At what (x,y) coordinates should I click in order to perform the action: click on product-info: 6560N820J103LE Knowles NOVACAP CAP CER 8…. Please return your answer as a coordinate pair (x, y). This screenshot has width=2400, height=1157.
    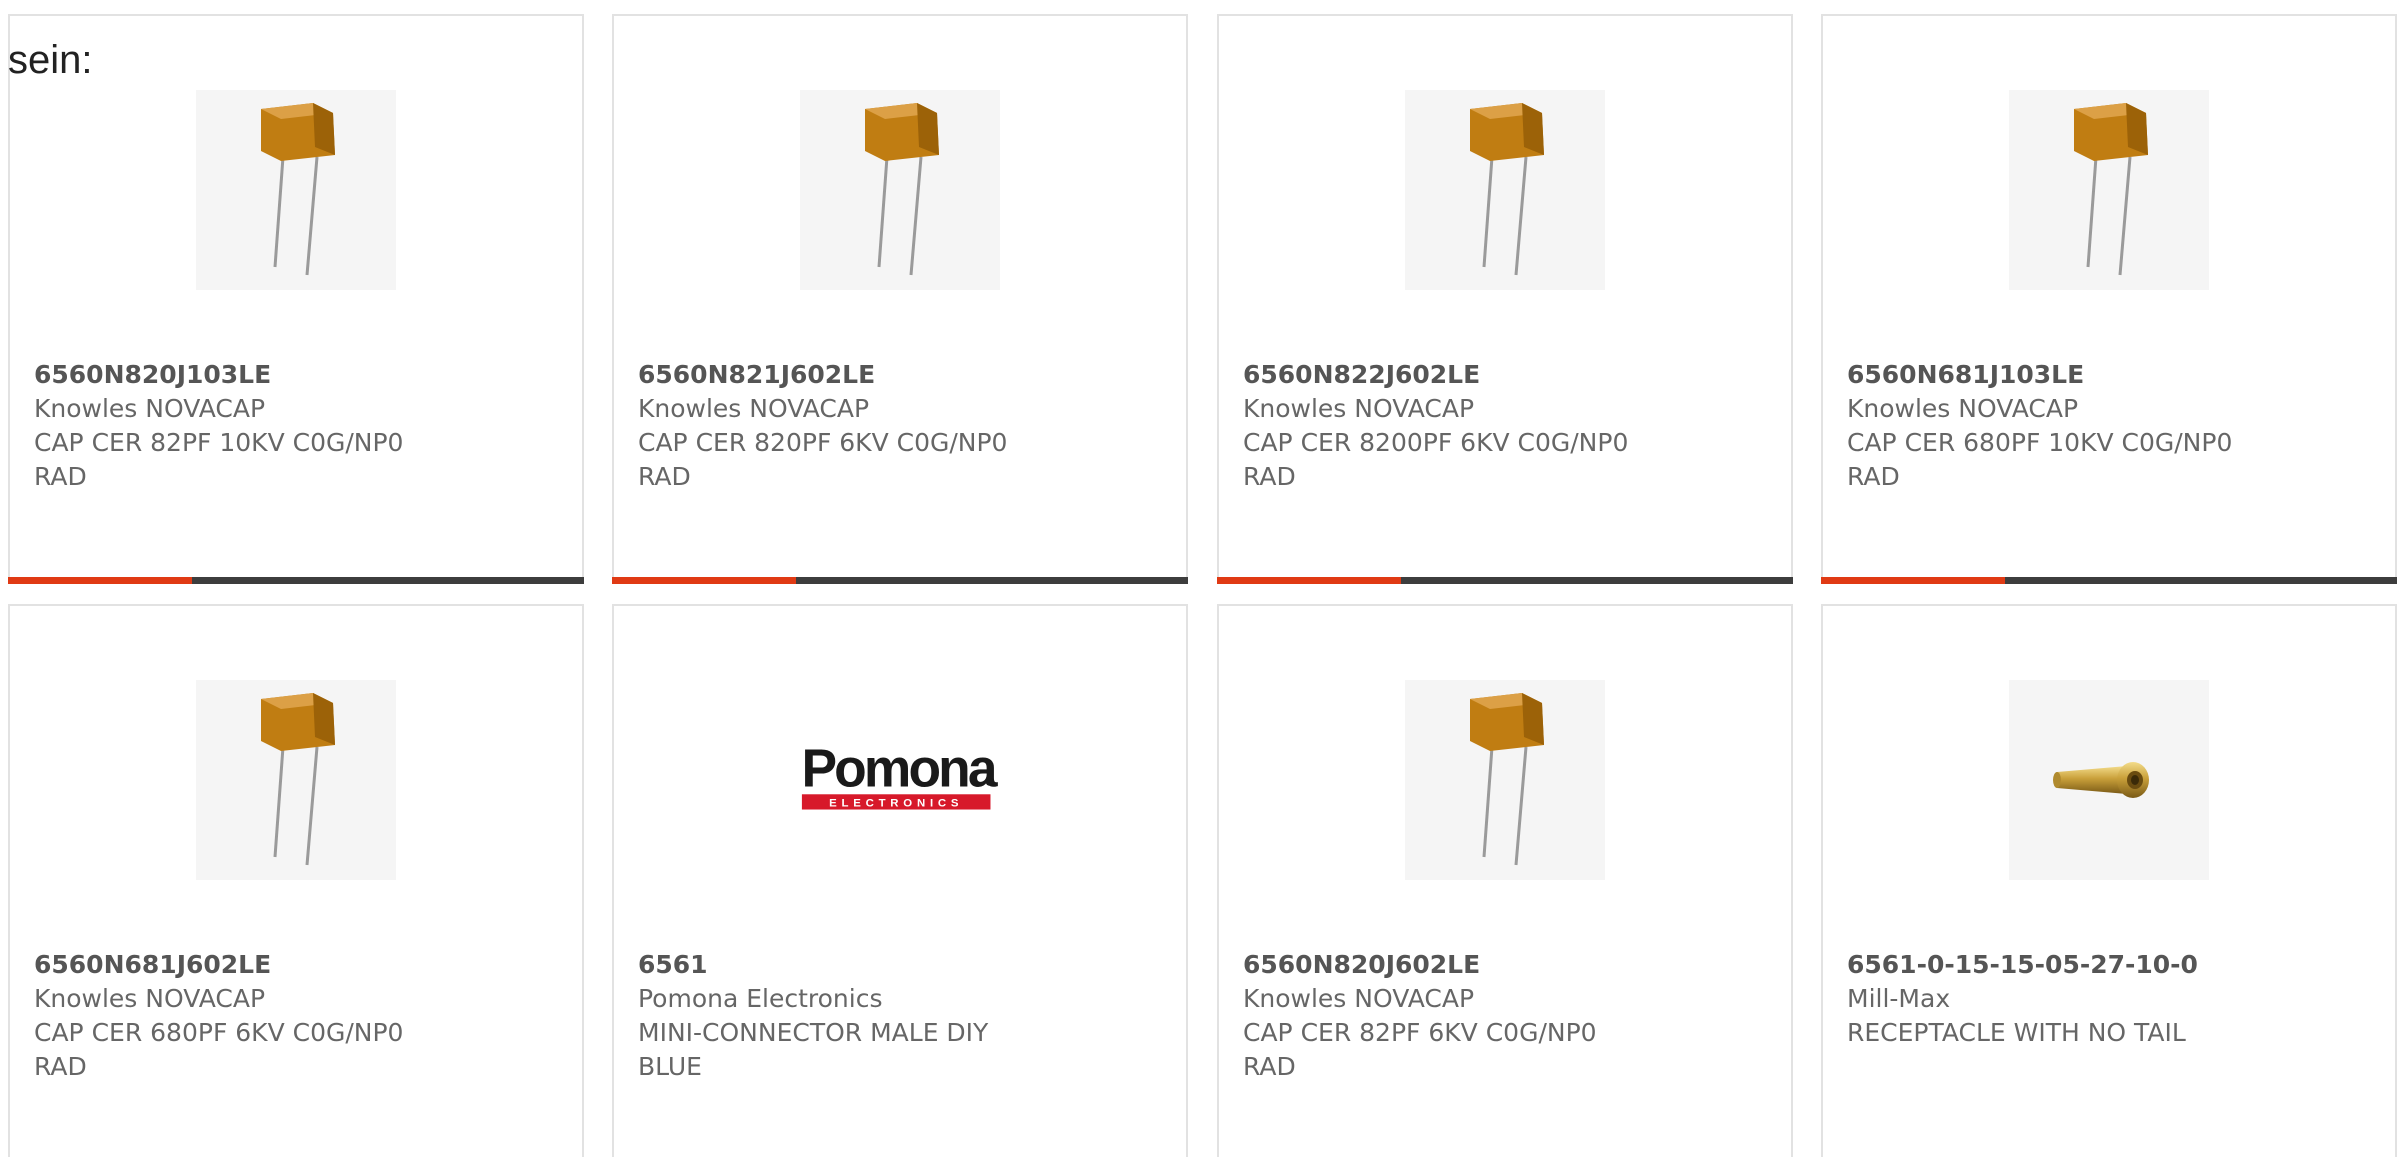
    Looking at the image, I should click on (296, 426).